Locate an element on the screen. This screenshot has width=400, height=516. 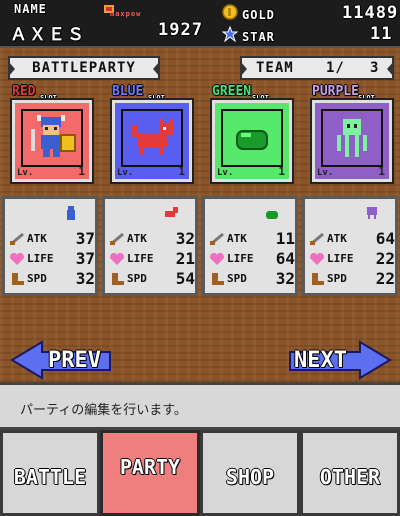
tab-shop: SHOP is located at coordinates (250, 473).